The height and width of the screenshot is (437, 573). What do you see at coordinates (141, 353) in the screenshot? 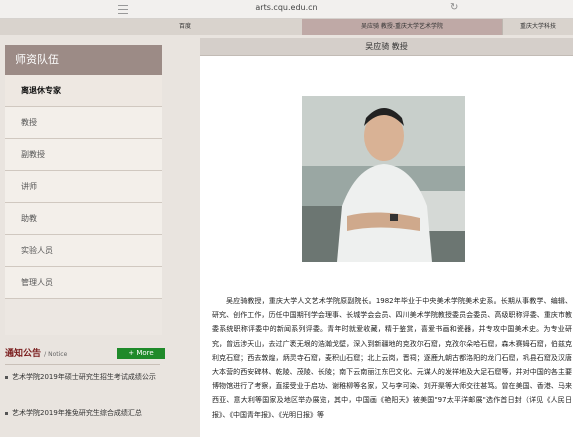
I see `more-button: + More` at bounding box center [141, 353].